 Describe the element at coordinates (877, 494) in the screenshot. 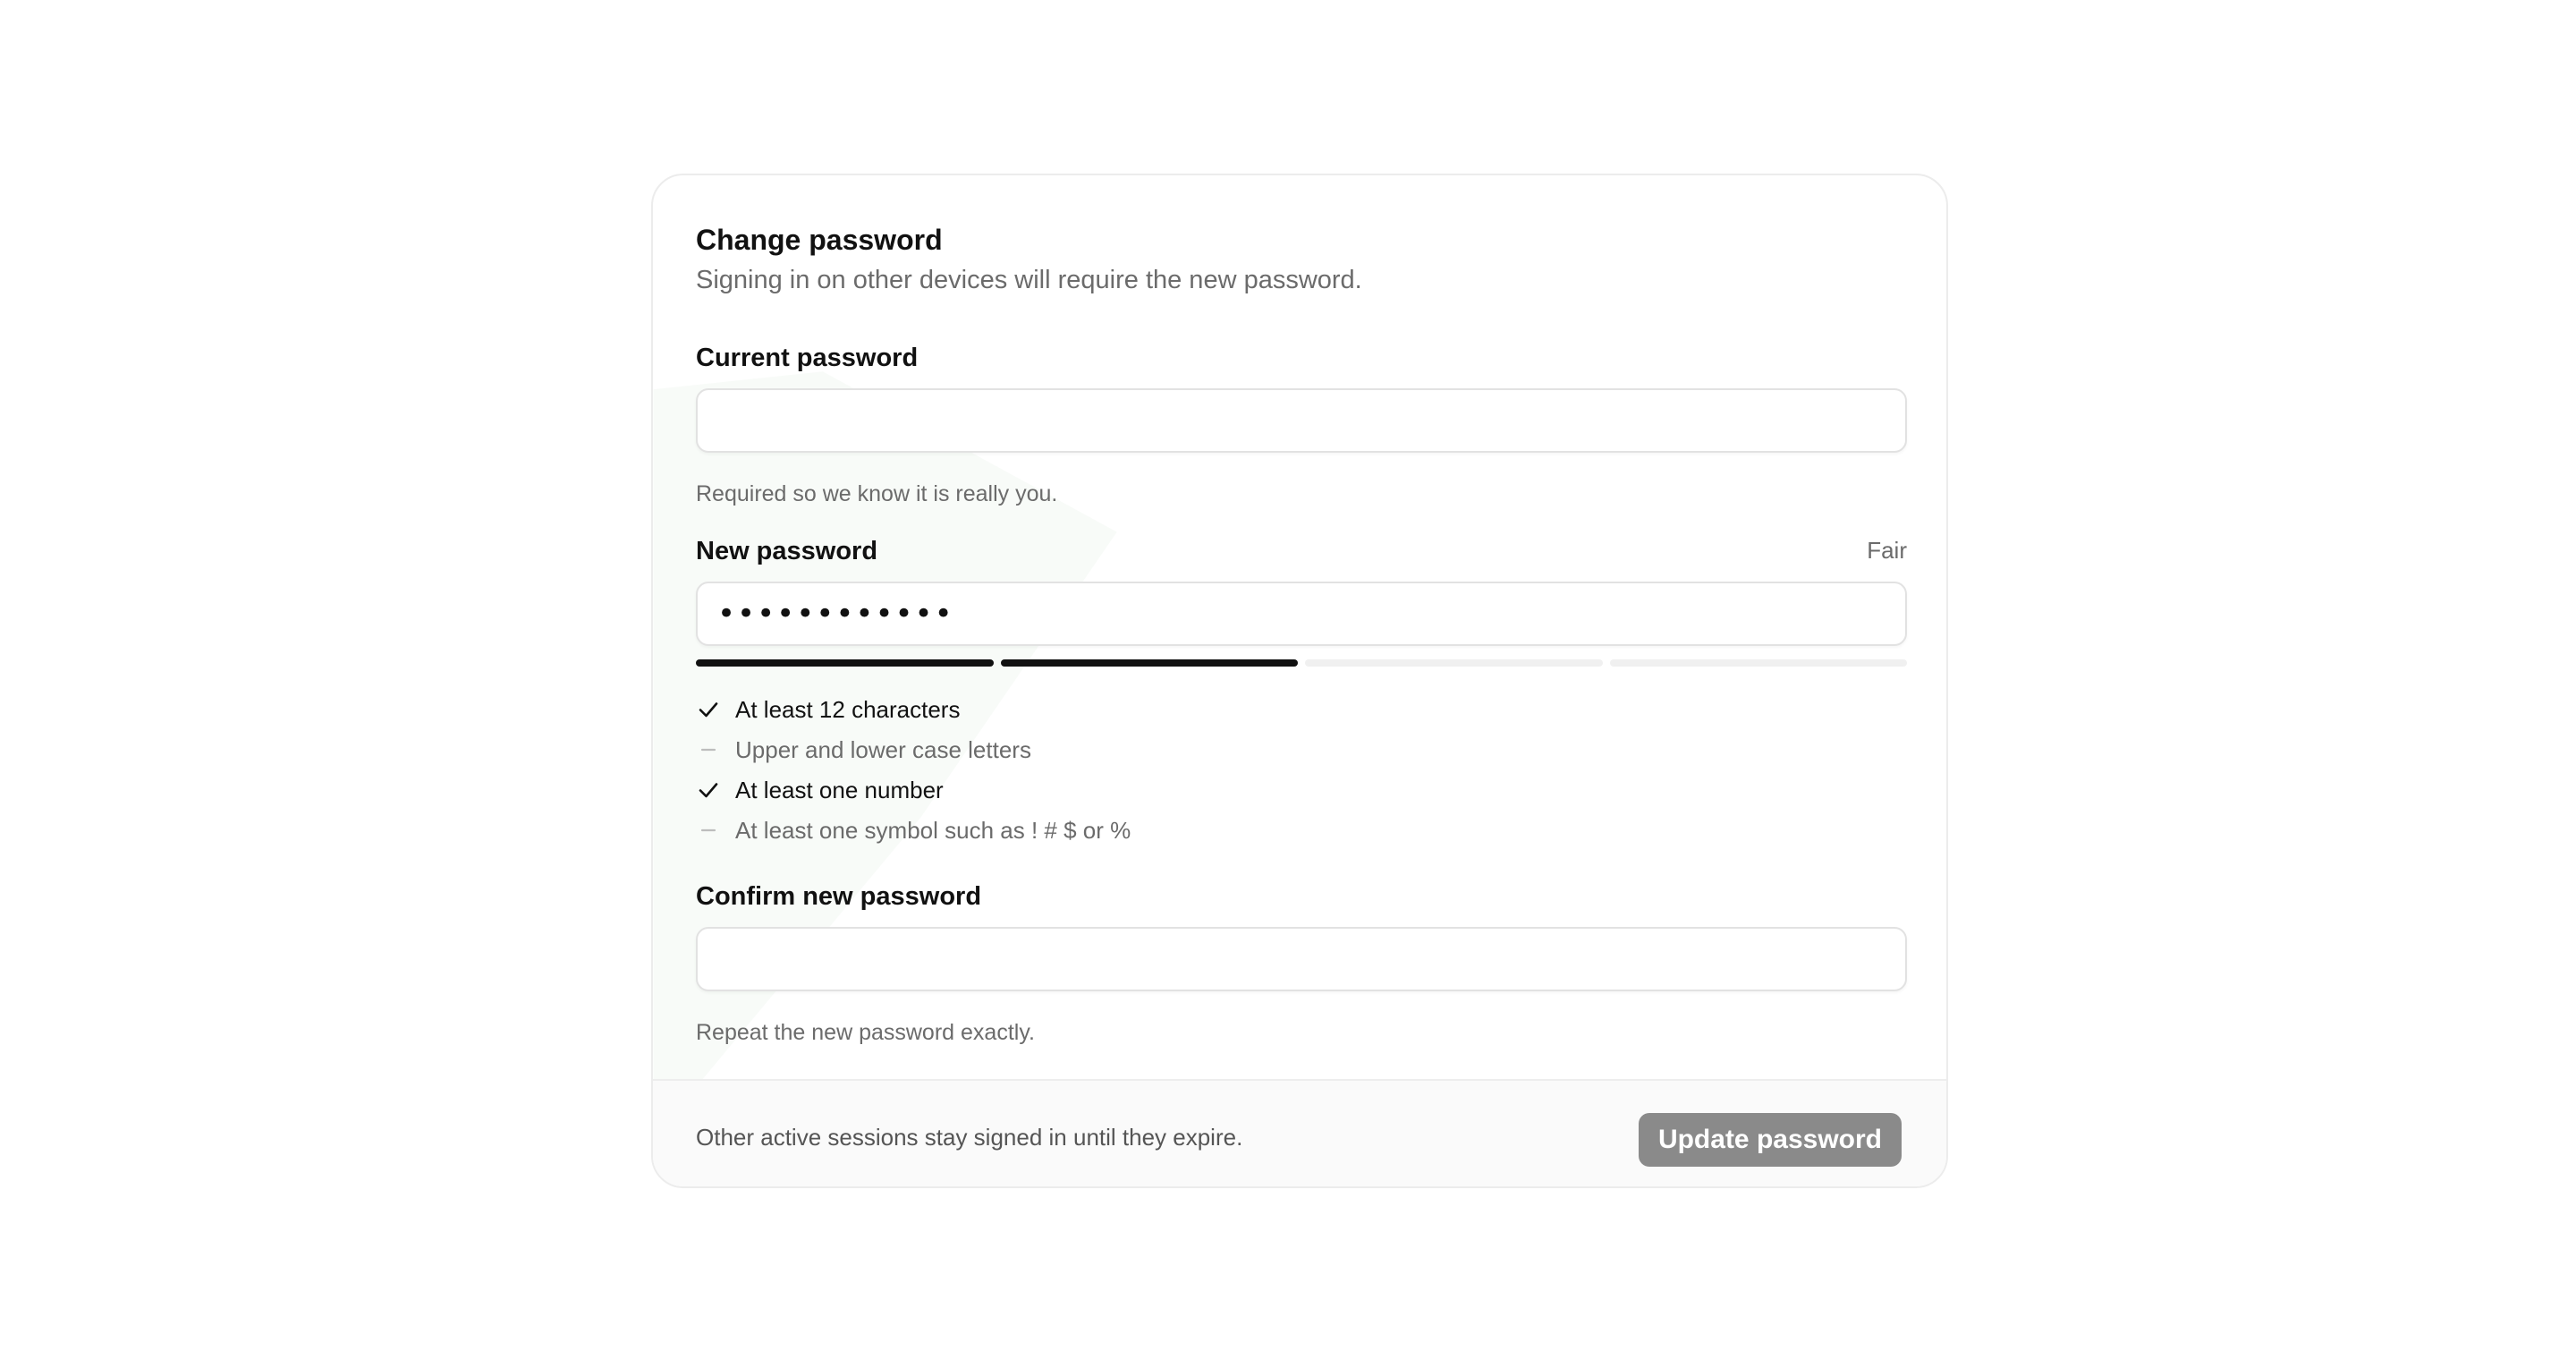

I see `current-password-hint: Required so we know it is really you.` at that location.